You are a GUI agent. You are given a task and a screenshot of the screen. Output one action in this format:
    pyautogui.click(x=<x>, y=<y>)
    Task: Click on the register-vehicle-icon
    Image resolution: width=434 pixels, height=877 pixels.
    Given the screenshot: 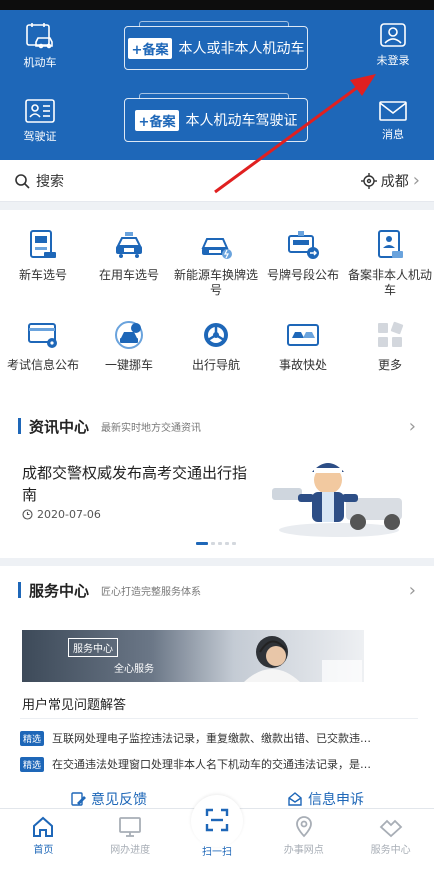 What is the action you would take?
    pyautogui.click(x=390, y=244)
    